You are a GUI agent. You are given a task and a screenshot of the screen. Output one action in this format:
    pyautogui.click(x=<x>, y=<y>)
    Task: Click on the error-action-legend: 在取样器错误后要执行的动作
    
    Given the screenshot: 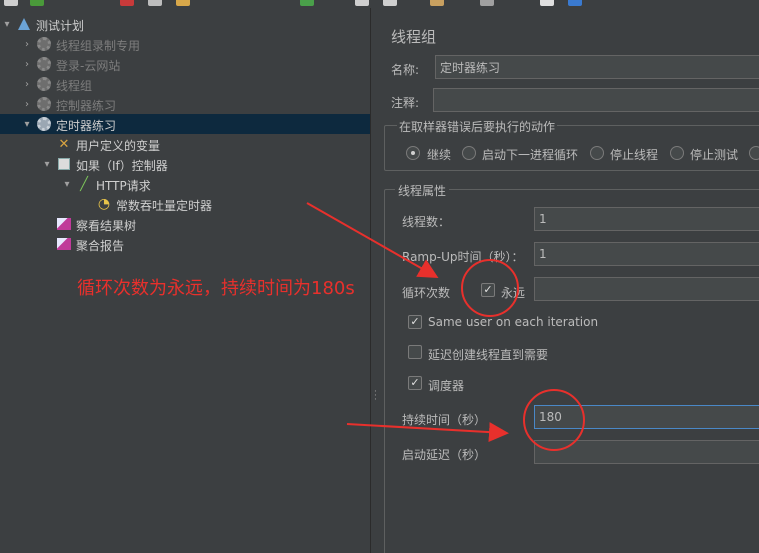 What is the action you would take?
    pyautogui.click(x=477, y=126)
    